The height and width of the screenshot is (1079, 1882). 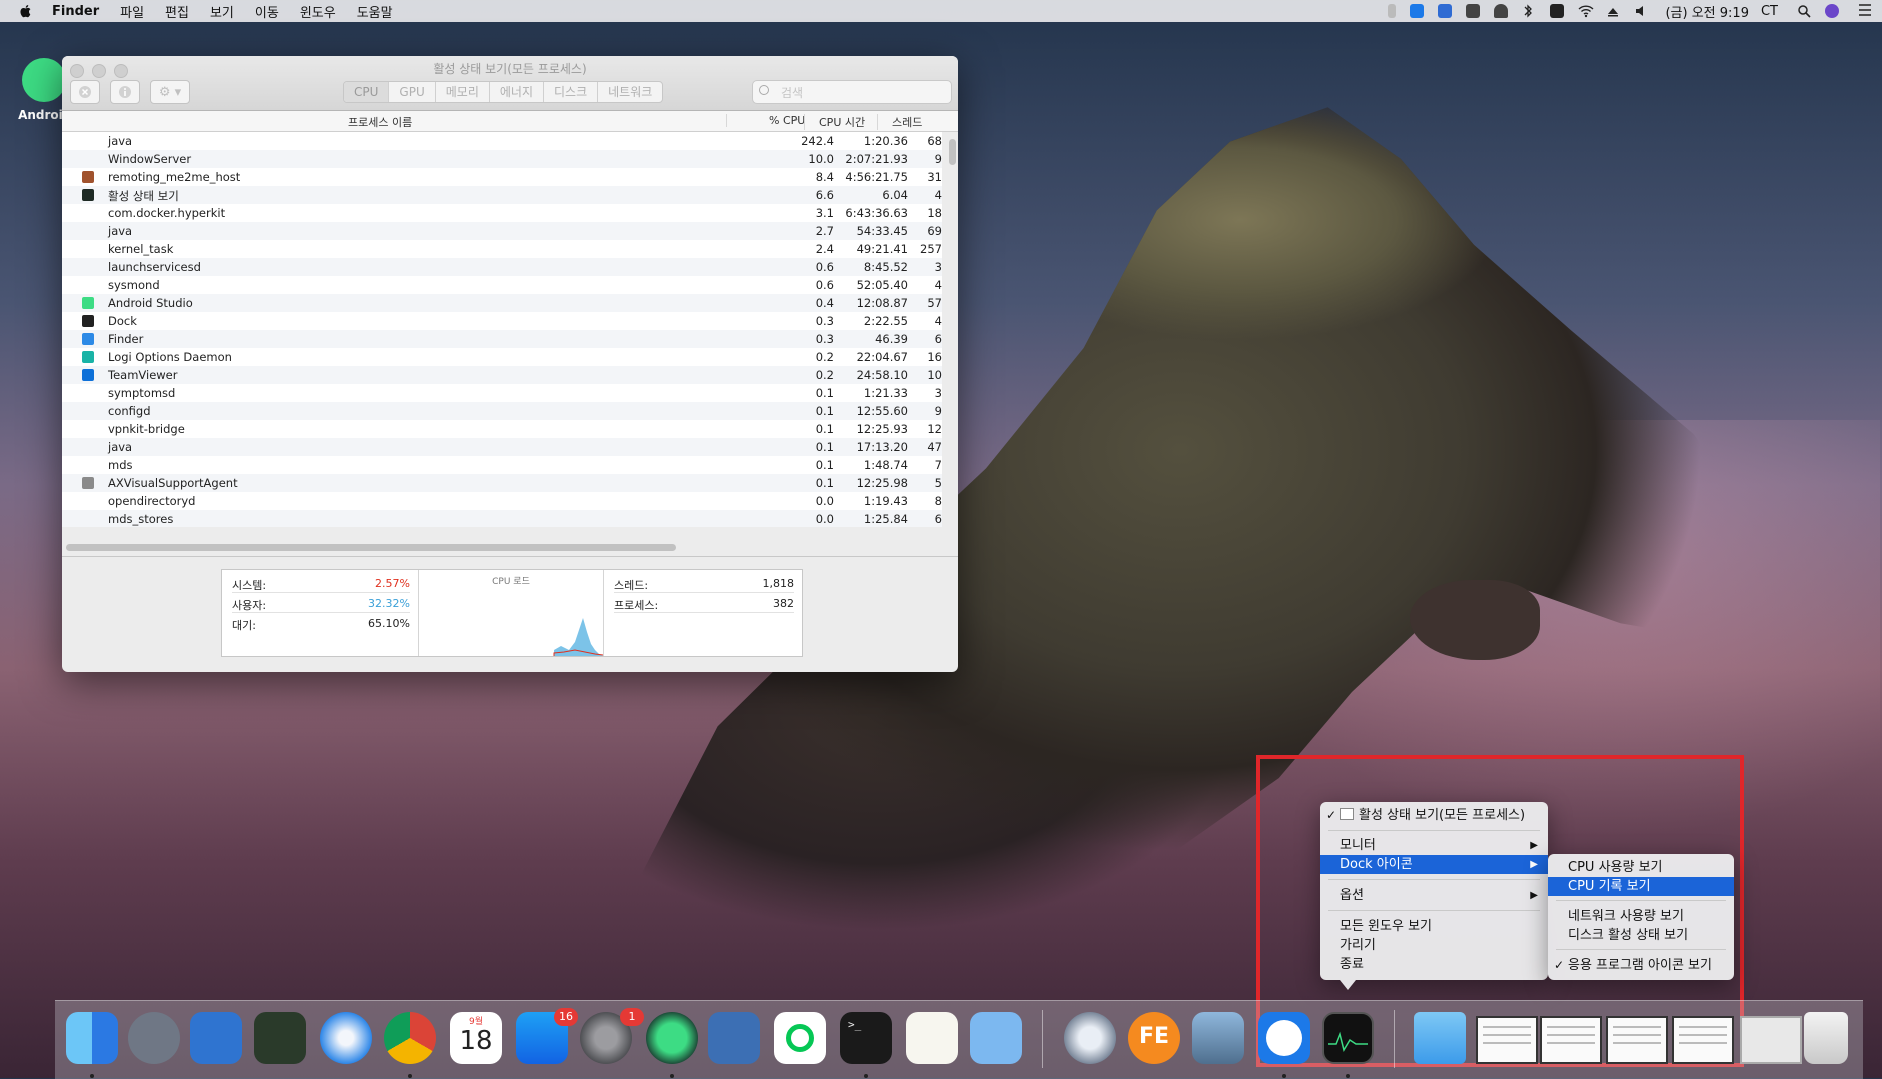 What do you see at coordinates (1434, 815) in the screenshot?
I see `menu-item-window-activity-monitor: ✓ 활성 상태 보기(모든 프로세스)` at bounding box center [1434, 815].